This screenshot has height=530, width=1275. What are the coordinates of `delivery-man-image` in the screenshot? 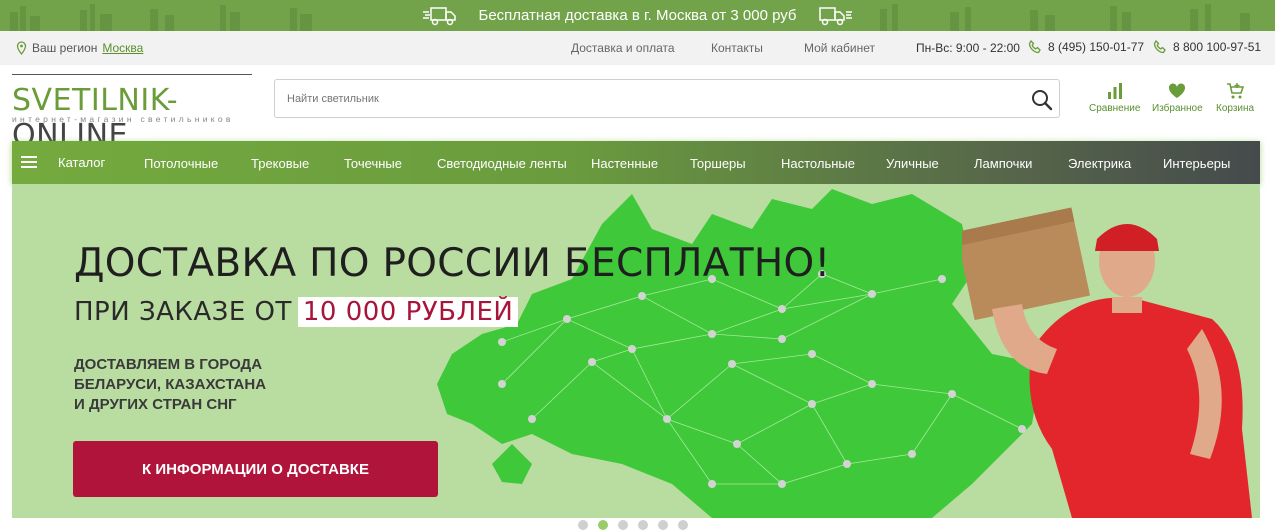 It's located at (1107, 362).